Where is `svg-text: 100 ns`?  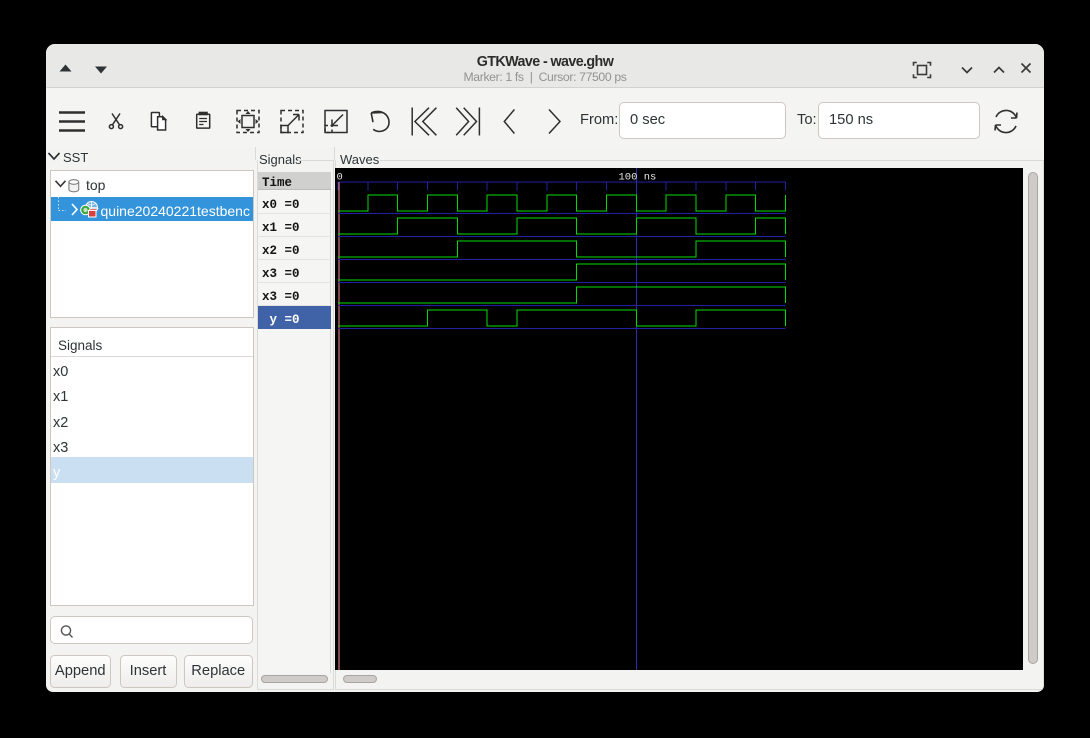 svg-text: 100 ns is located at coordinates (638, 178).